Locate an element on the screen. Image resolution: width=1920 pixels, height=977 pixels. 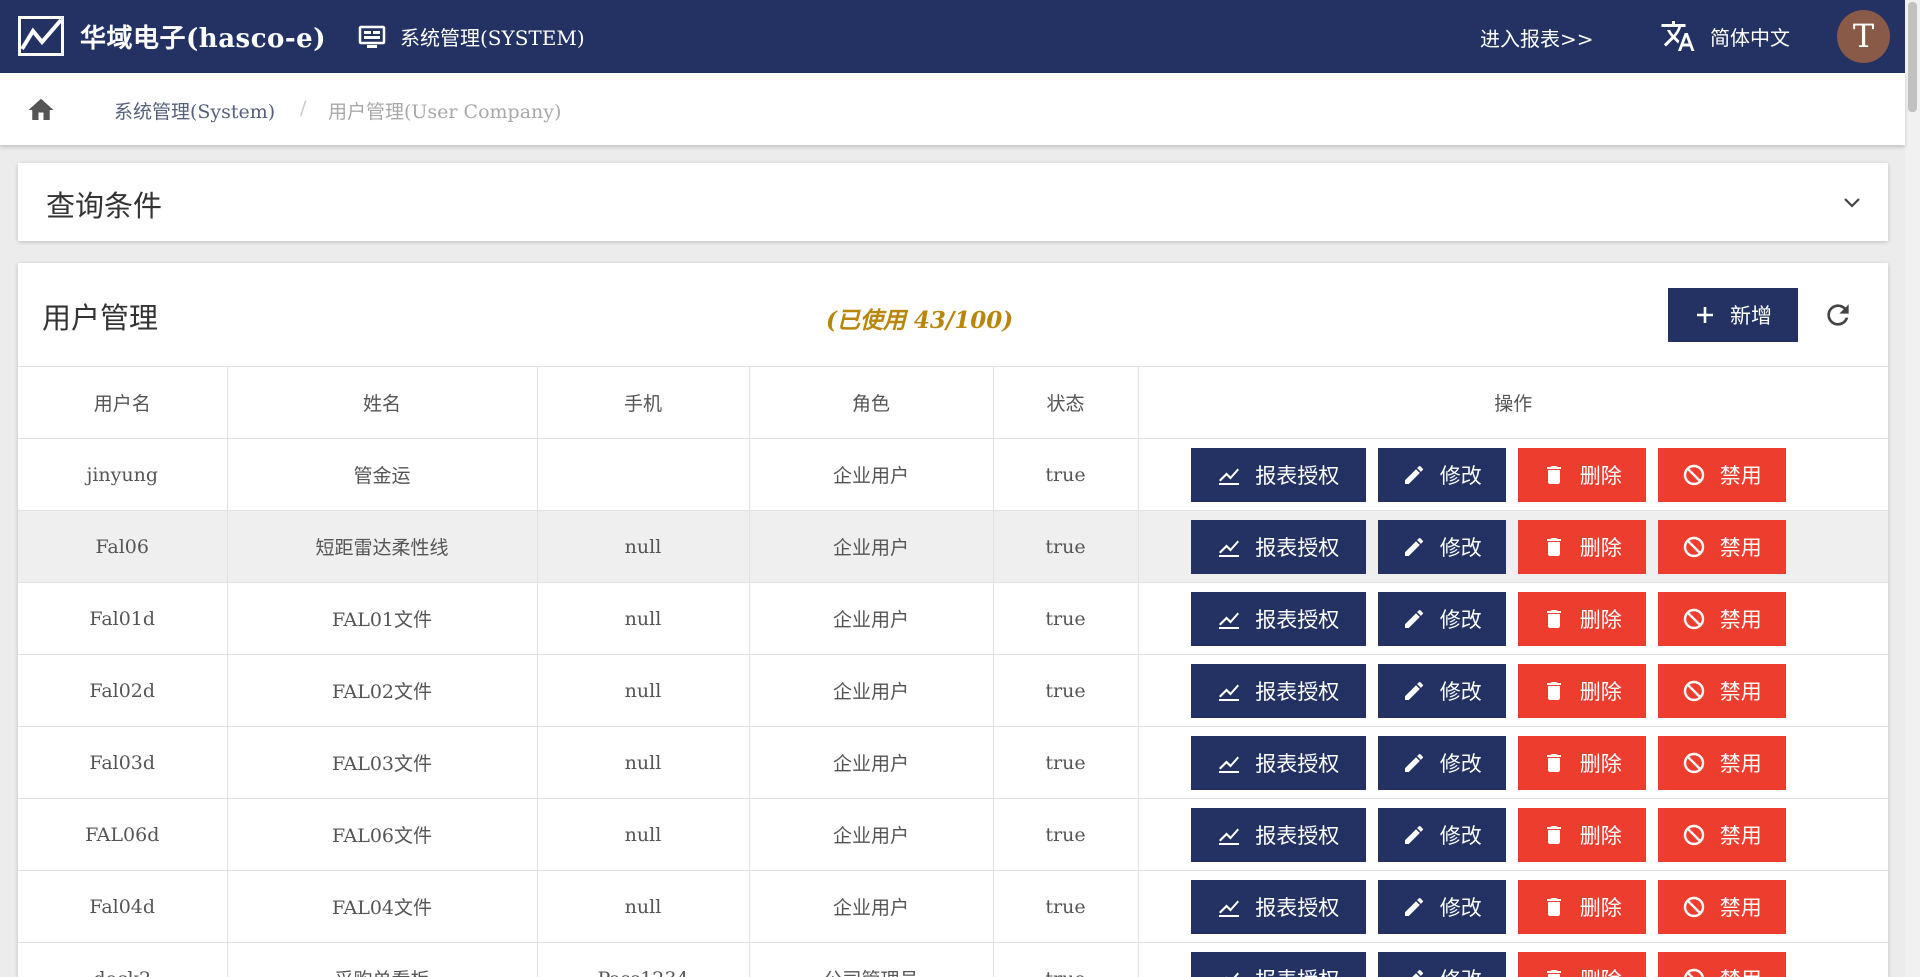
table-row: Fal01d FAL01文件 null 企业用户 true 报表授权 修改 删除 禁用 is located at coordinates (953, 618).